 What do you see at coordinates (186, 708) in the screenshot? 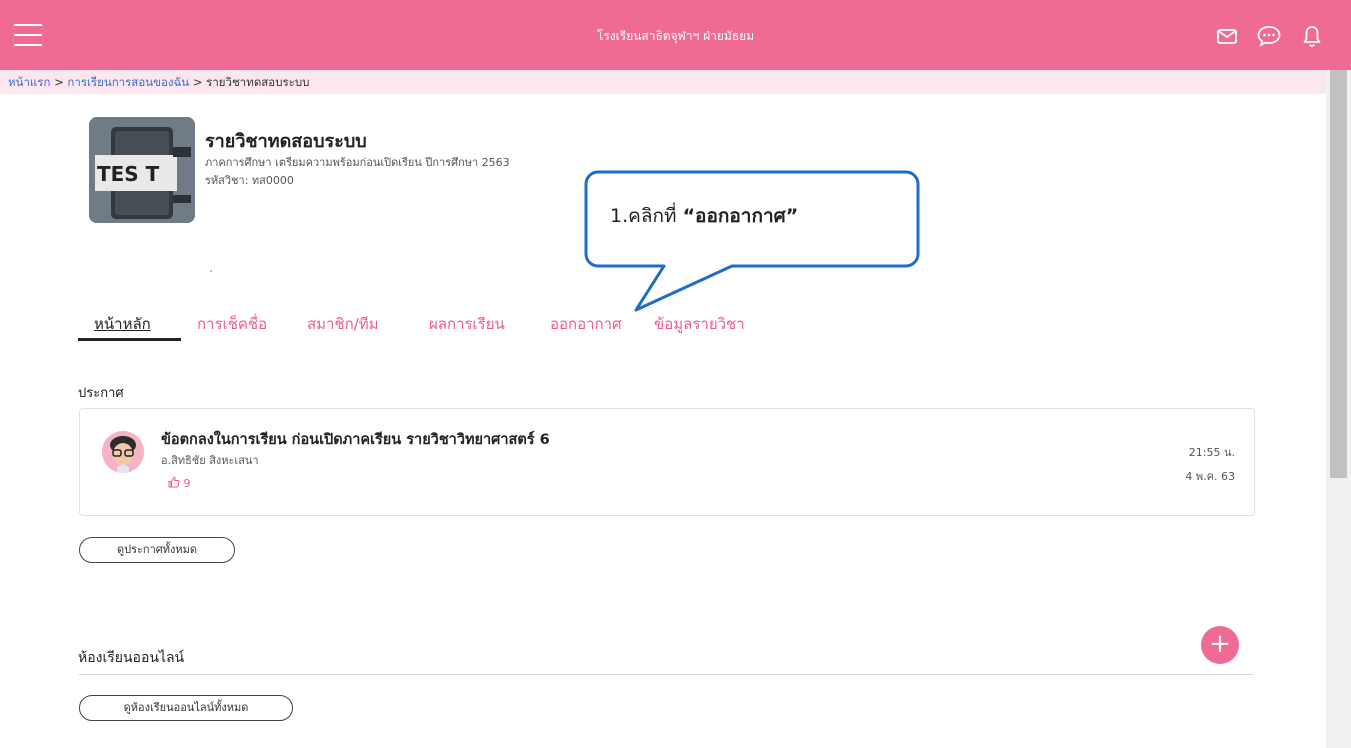
I see `view-all-online-classes-button: ดูห้องเรียนออนไลน์ทั้งหมด` at bounding box center [186, 708].